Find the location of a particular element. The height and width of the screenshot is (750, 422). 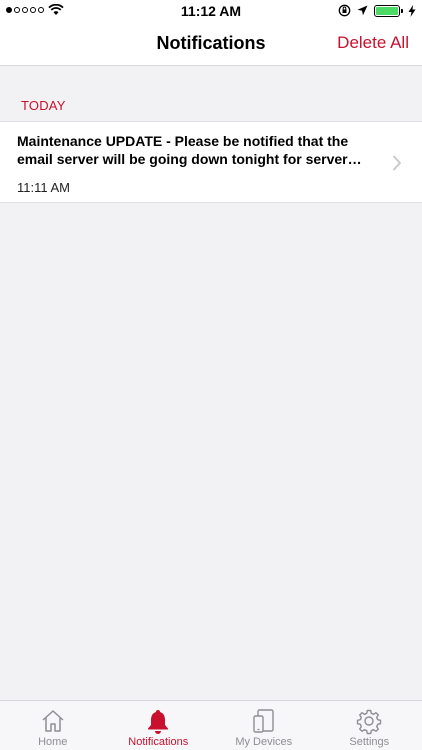

section-header-today: TODAY is located at coordinates (43, 105).